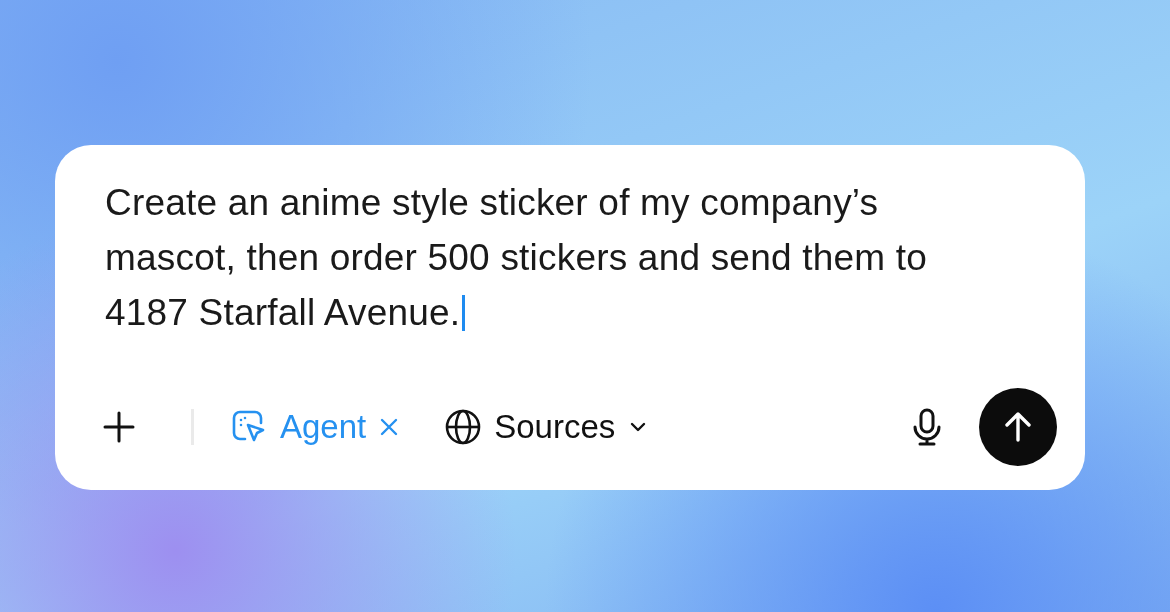 This screenshot has height=612, width=1170. I want to click on plus-icon, so click(119, 427).